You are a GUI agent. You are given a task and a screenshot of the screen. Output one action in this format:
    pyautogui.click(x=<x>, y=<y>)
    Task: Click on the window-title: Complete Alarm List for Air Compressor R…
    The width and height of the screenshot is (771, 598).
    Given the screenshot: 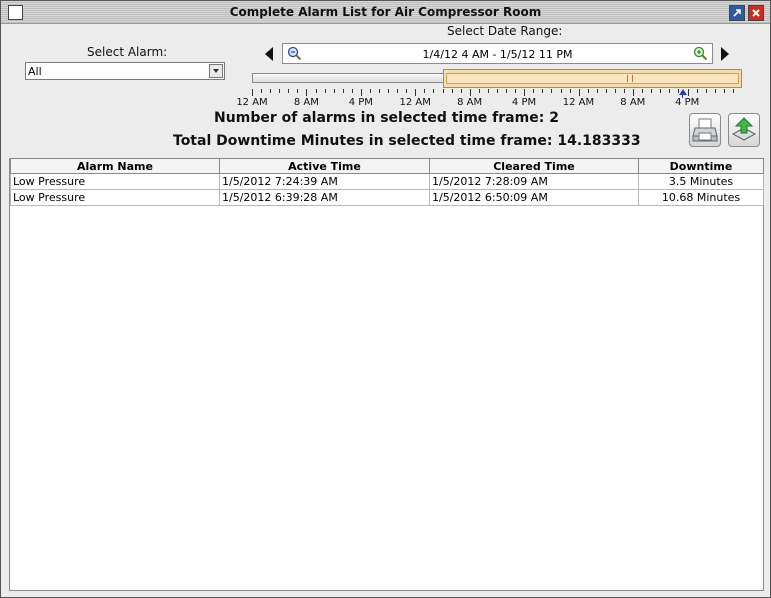 What is the action you would take?
    pyautogui.click(x=385, y=12)
    